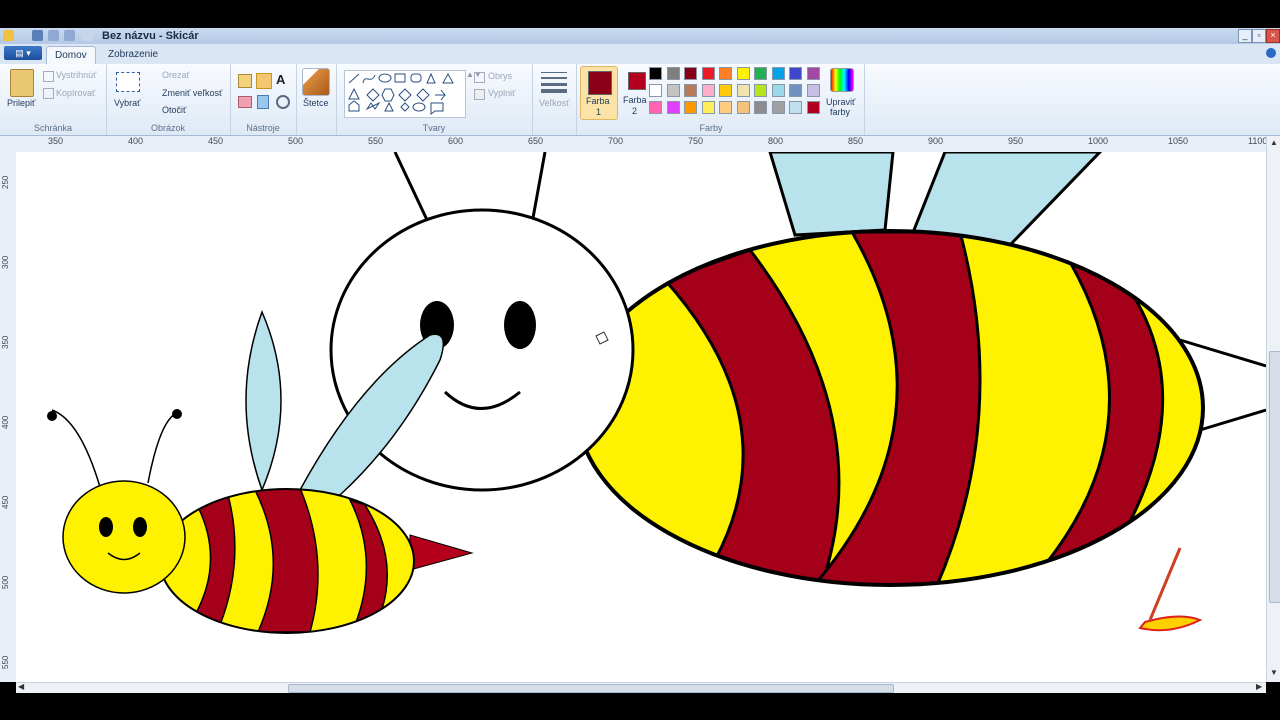 The width and height of the screenshot is (1280, 720). Describe the element at coordinates (21, 103) in the screenshot. I see `paste-button: Prilepiť` at that location.